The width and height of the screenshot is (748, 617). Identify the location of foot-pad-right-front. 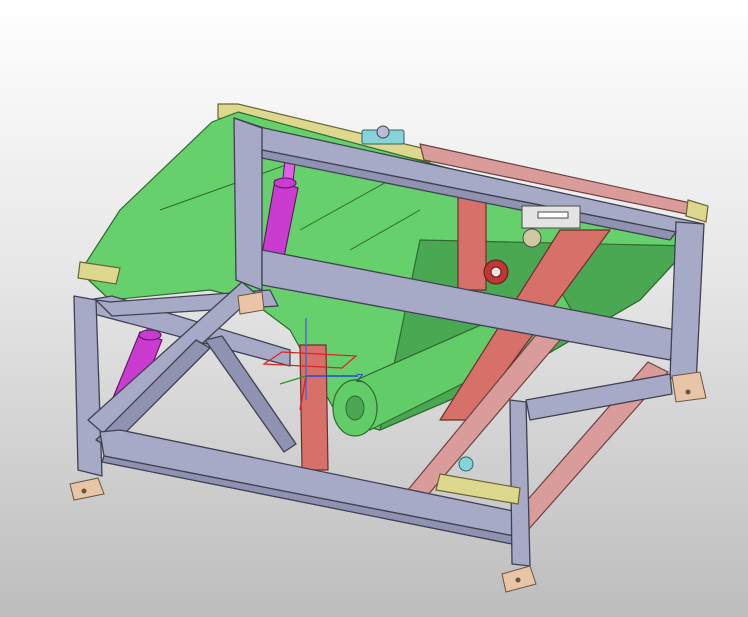
(519, 579).